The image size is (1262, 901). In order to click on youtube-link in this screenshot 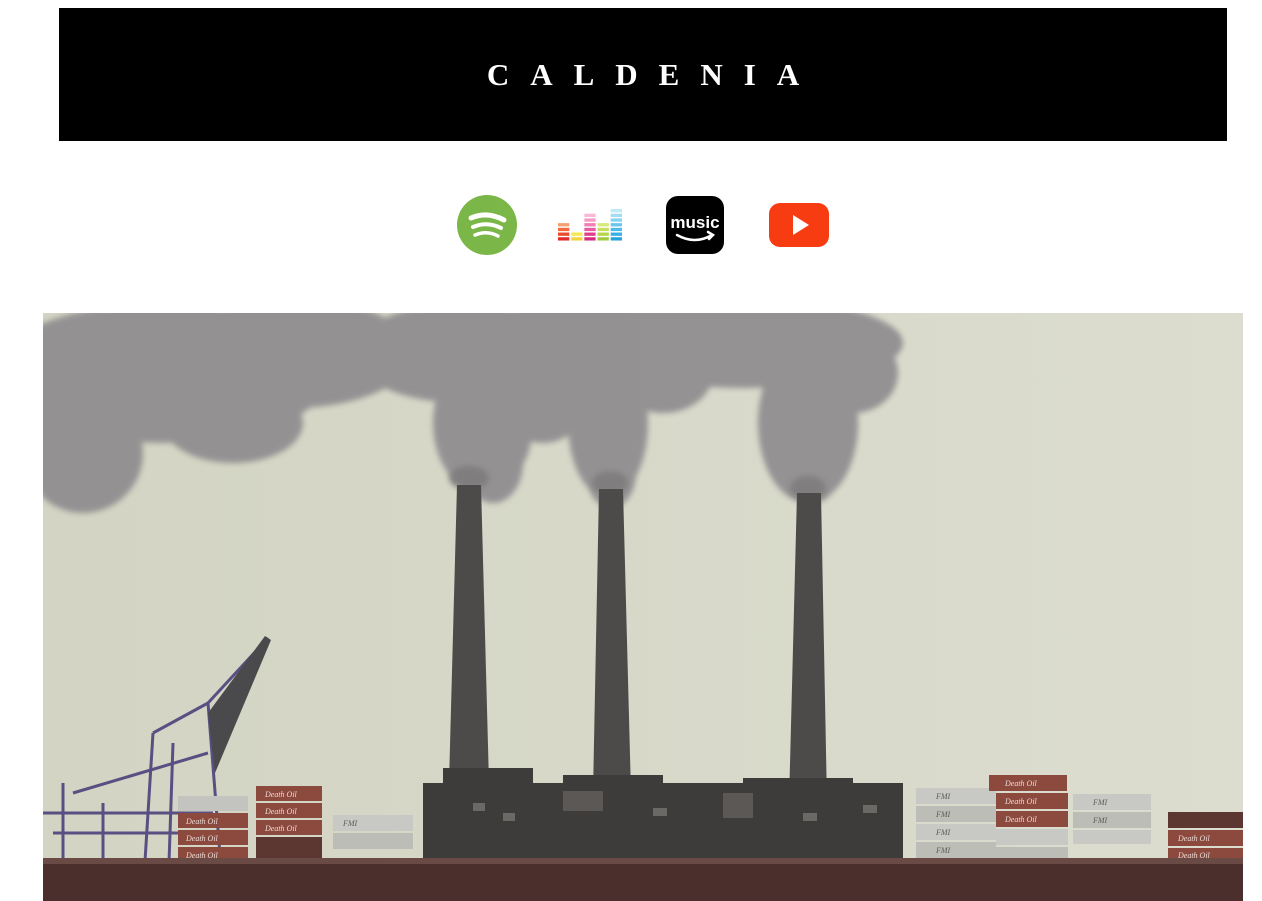, I will do `click(799, 225)`.